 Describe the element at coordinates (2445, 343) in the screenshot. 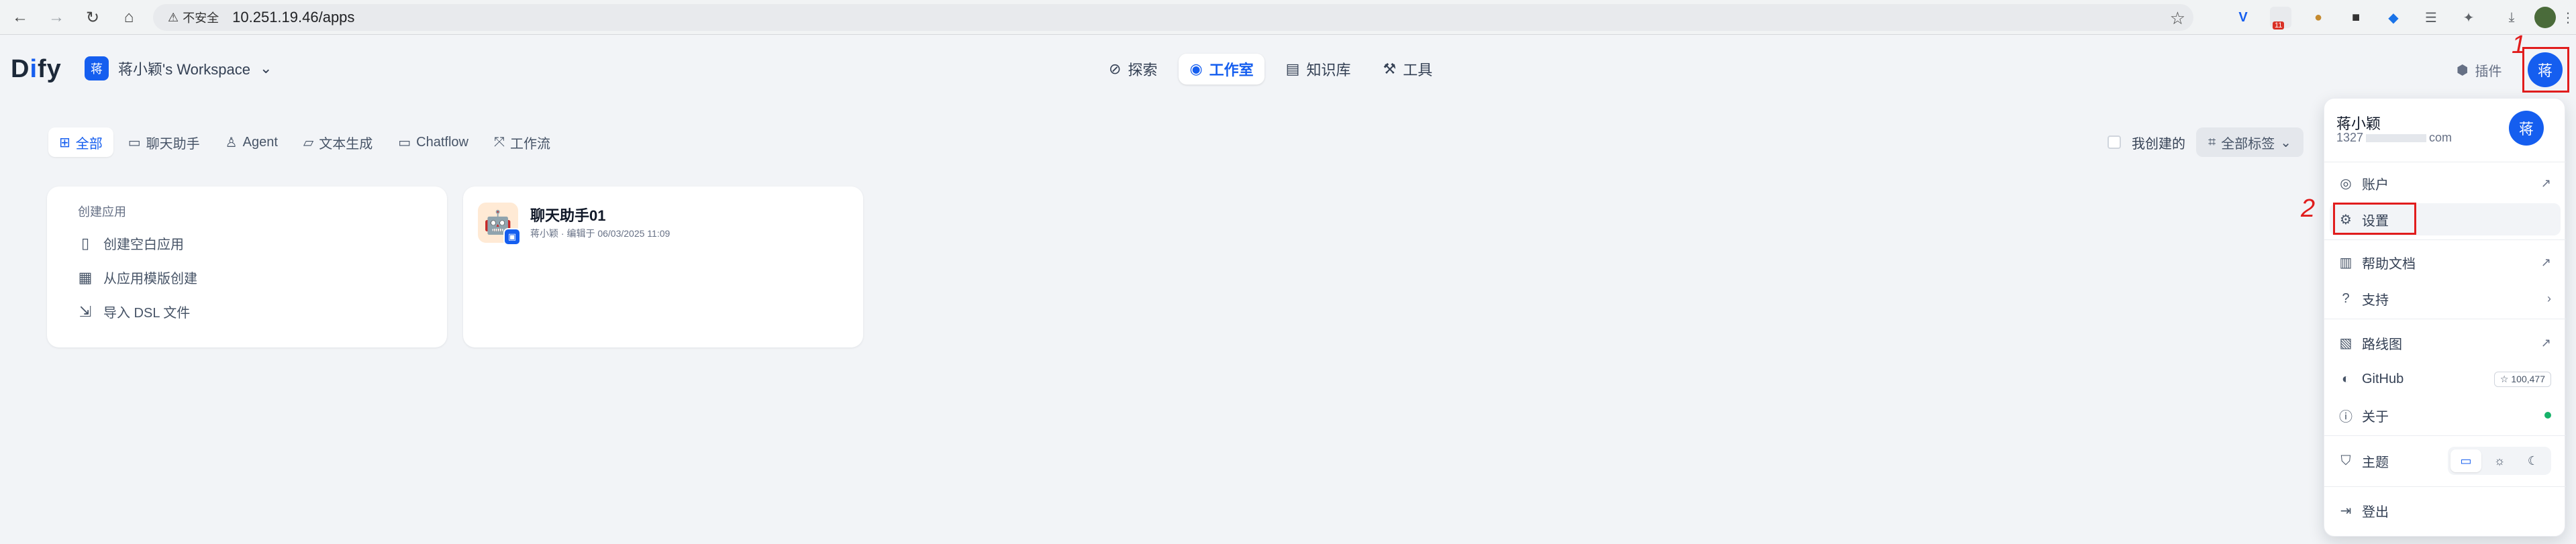

I see `menu-roadmap: ▧ 路线图 ↗` at that location.